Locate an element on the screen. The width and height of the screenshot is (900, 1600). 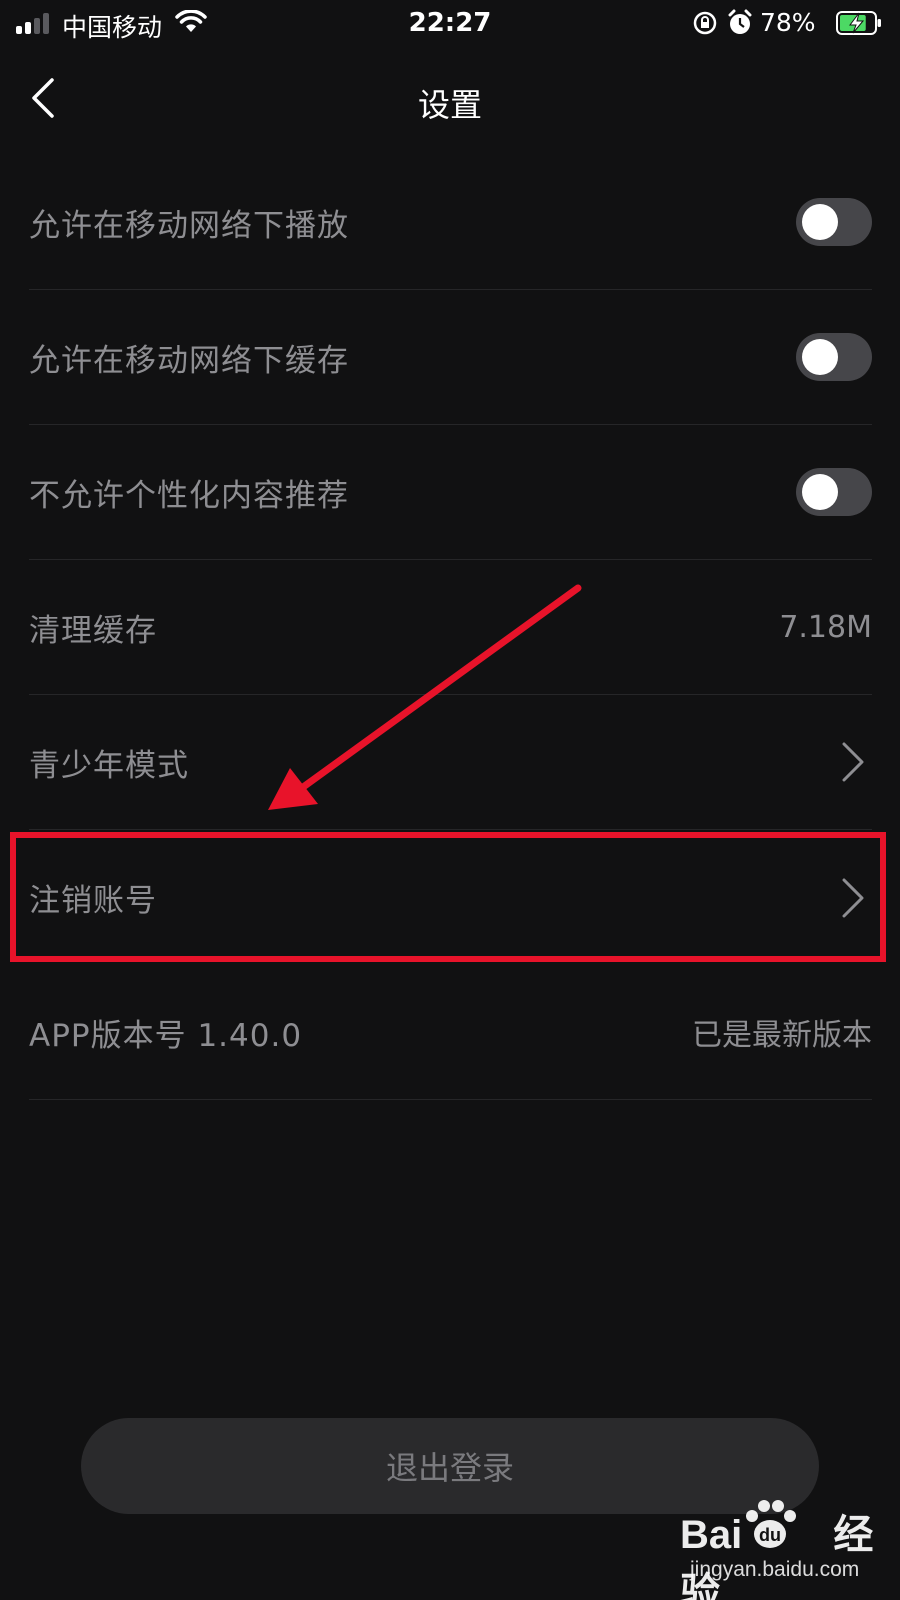
setting-label: APP版本号 1.40.0 is located at coordinates (166, 1035).